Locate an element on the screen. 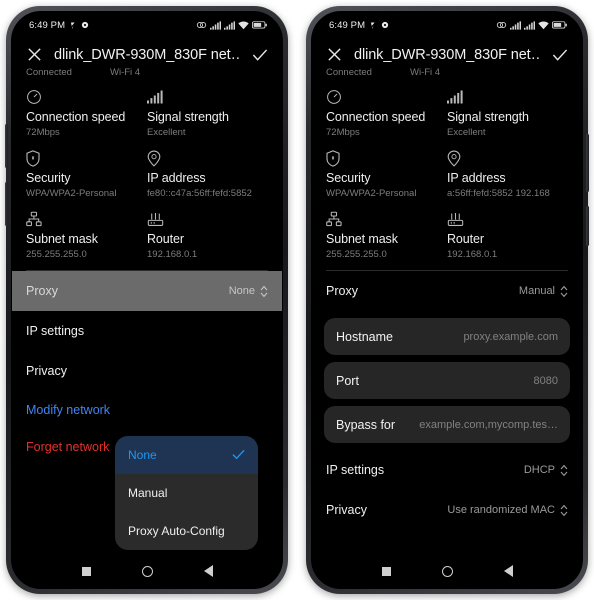 This screenshot has width=594, height=600. dropdown-item-label: Proxy Auto-Config is located at coordinates (176, 531).